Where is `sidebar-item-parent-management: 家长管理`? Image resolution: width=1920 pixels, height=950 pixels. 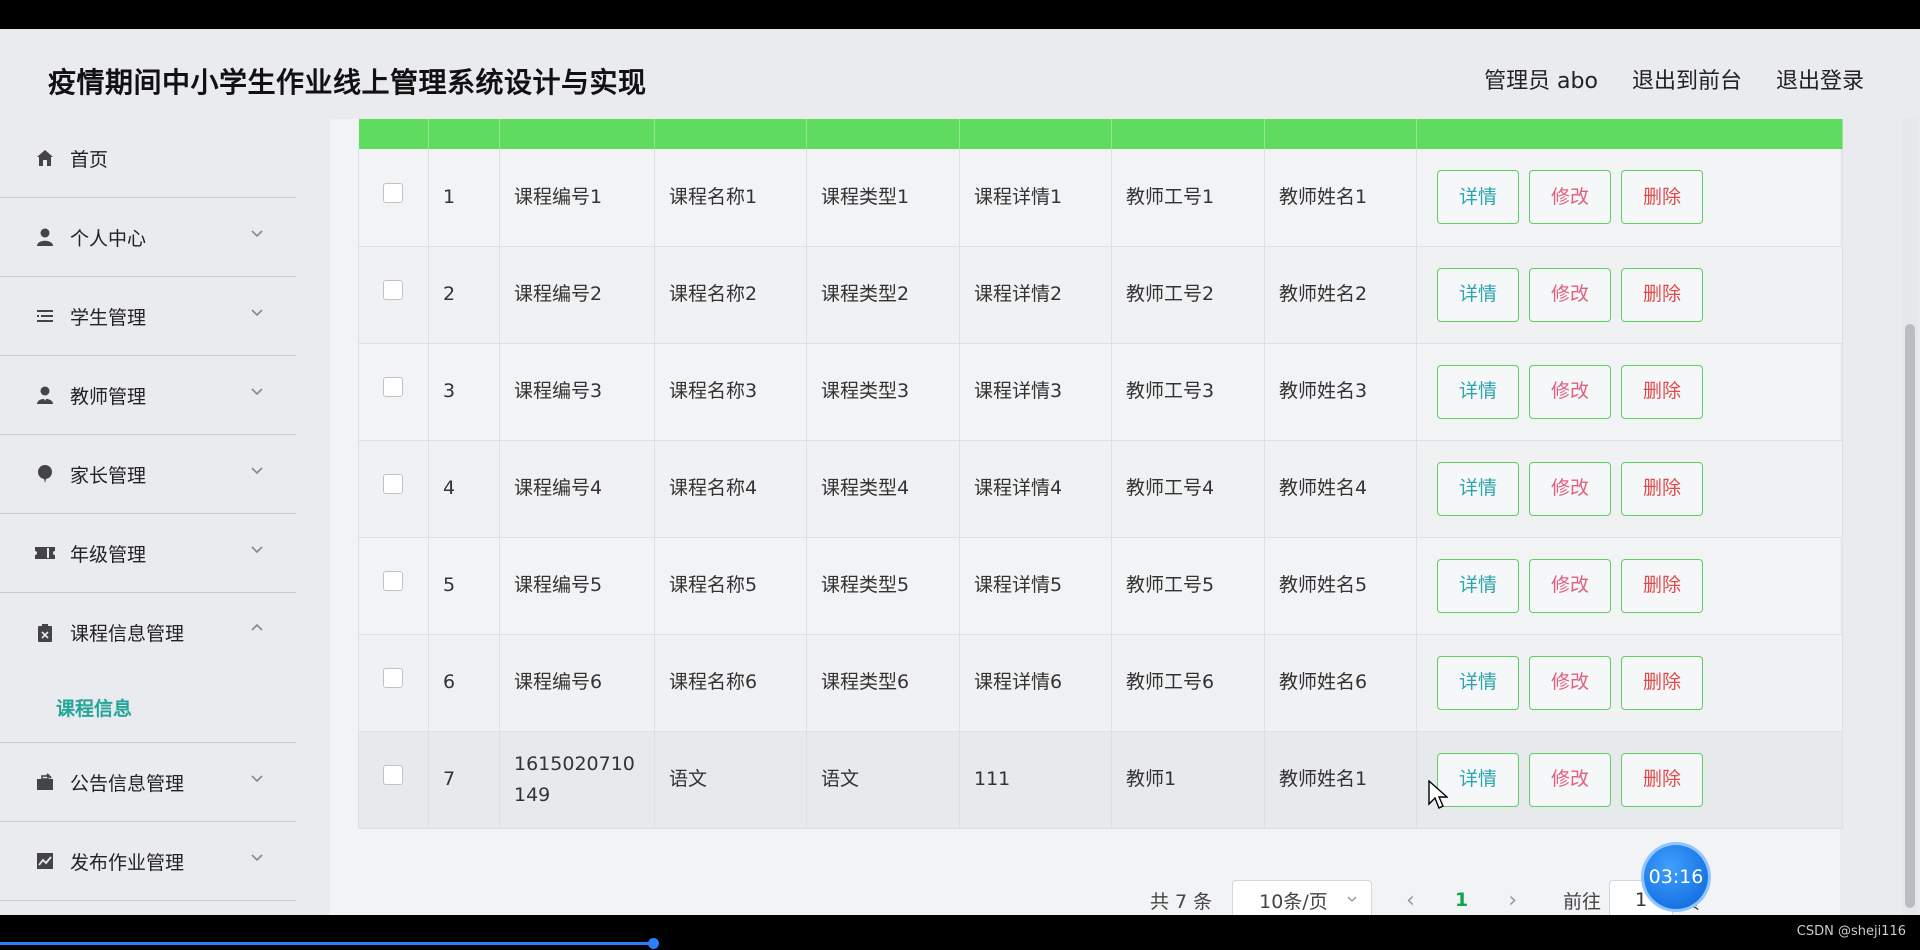 sidebar-item-parent-management: 家长管理 is located at coordinates (148, 474).